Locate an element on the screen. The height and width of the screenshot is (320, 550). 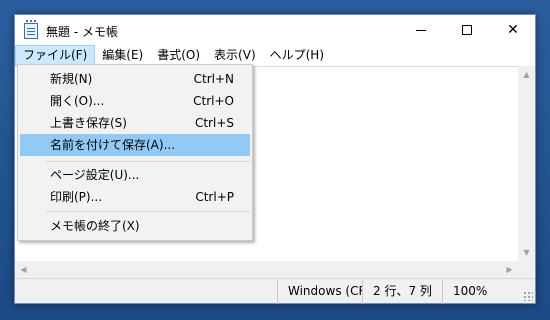
scroll-up-icon: ▲ is located at coordinates (526, 74).